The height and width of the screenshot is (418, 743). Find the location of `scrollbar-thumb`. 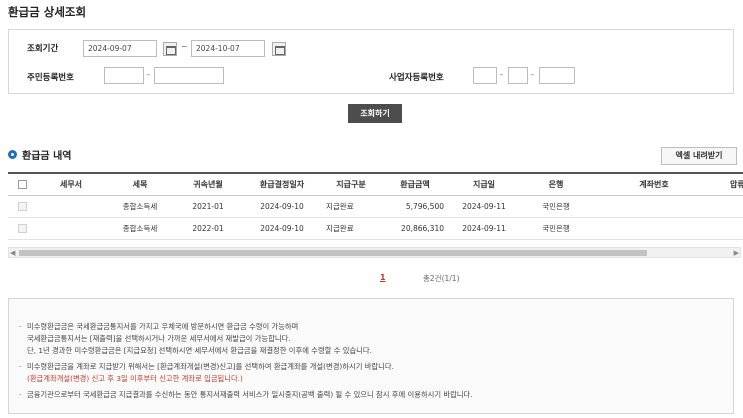

scrollbar-thumb is located at coordinates (333, 253).